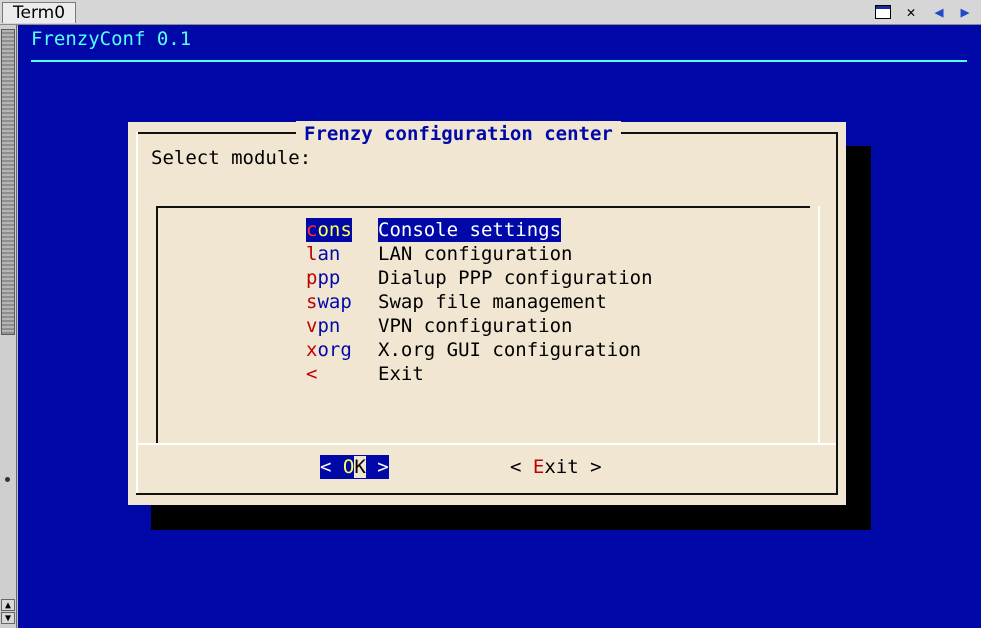 Image resolution: width=981 pixels, height=628 pixels. I want to click on menu-item-xorg: xorg X.org GUI configuration, so click(566, 350).